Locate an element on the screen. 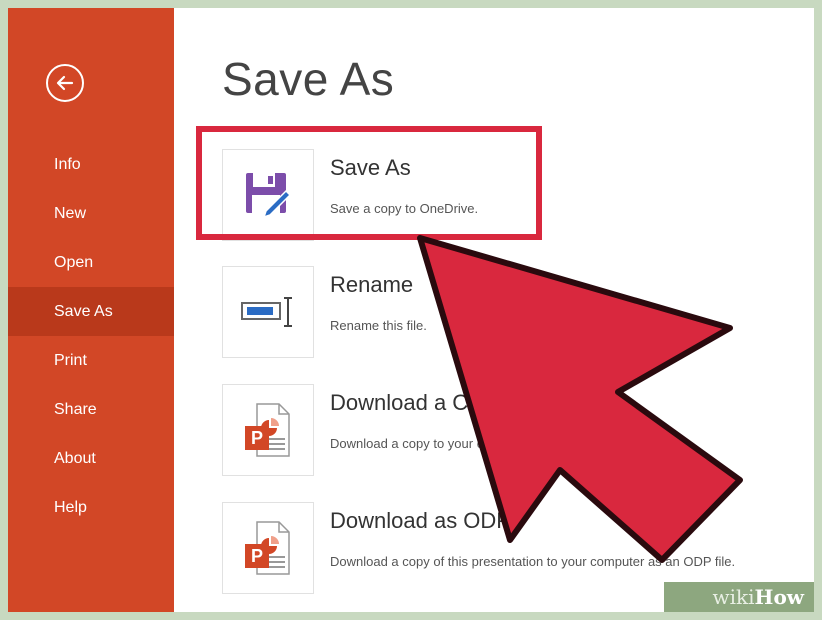 The width and height of the screenshot is (822, 620). sidebar-item-about: About is located at coordinates (91, 458).